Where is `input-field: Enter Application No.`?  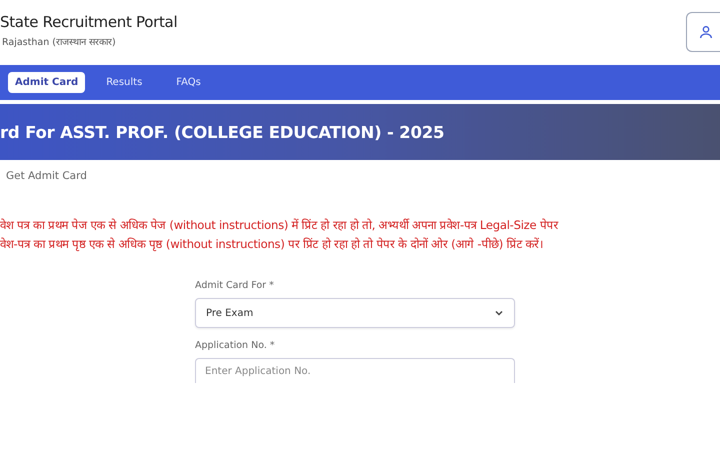 input-field: Enter Application No. is located at coordinates (355, 370).